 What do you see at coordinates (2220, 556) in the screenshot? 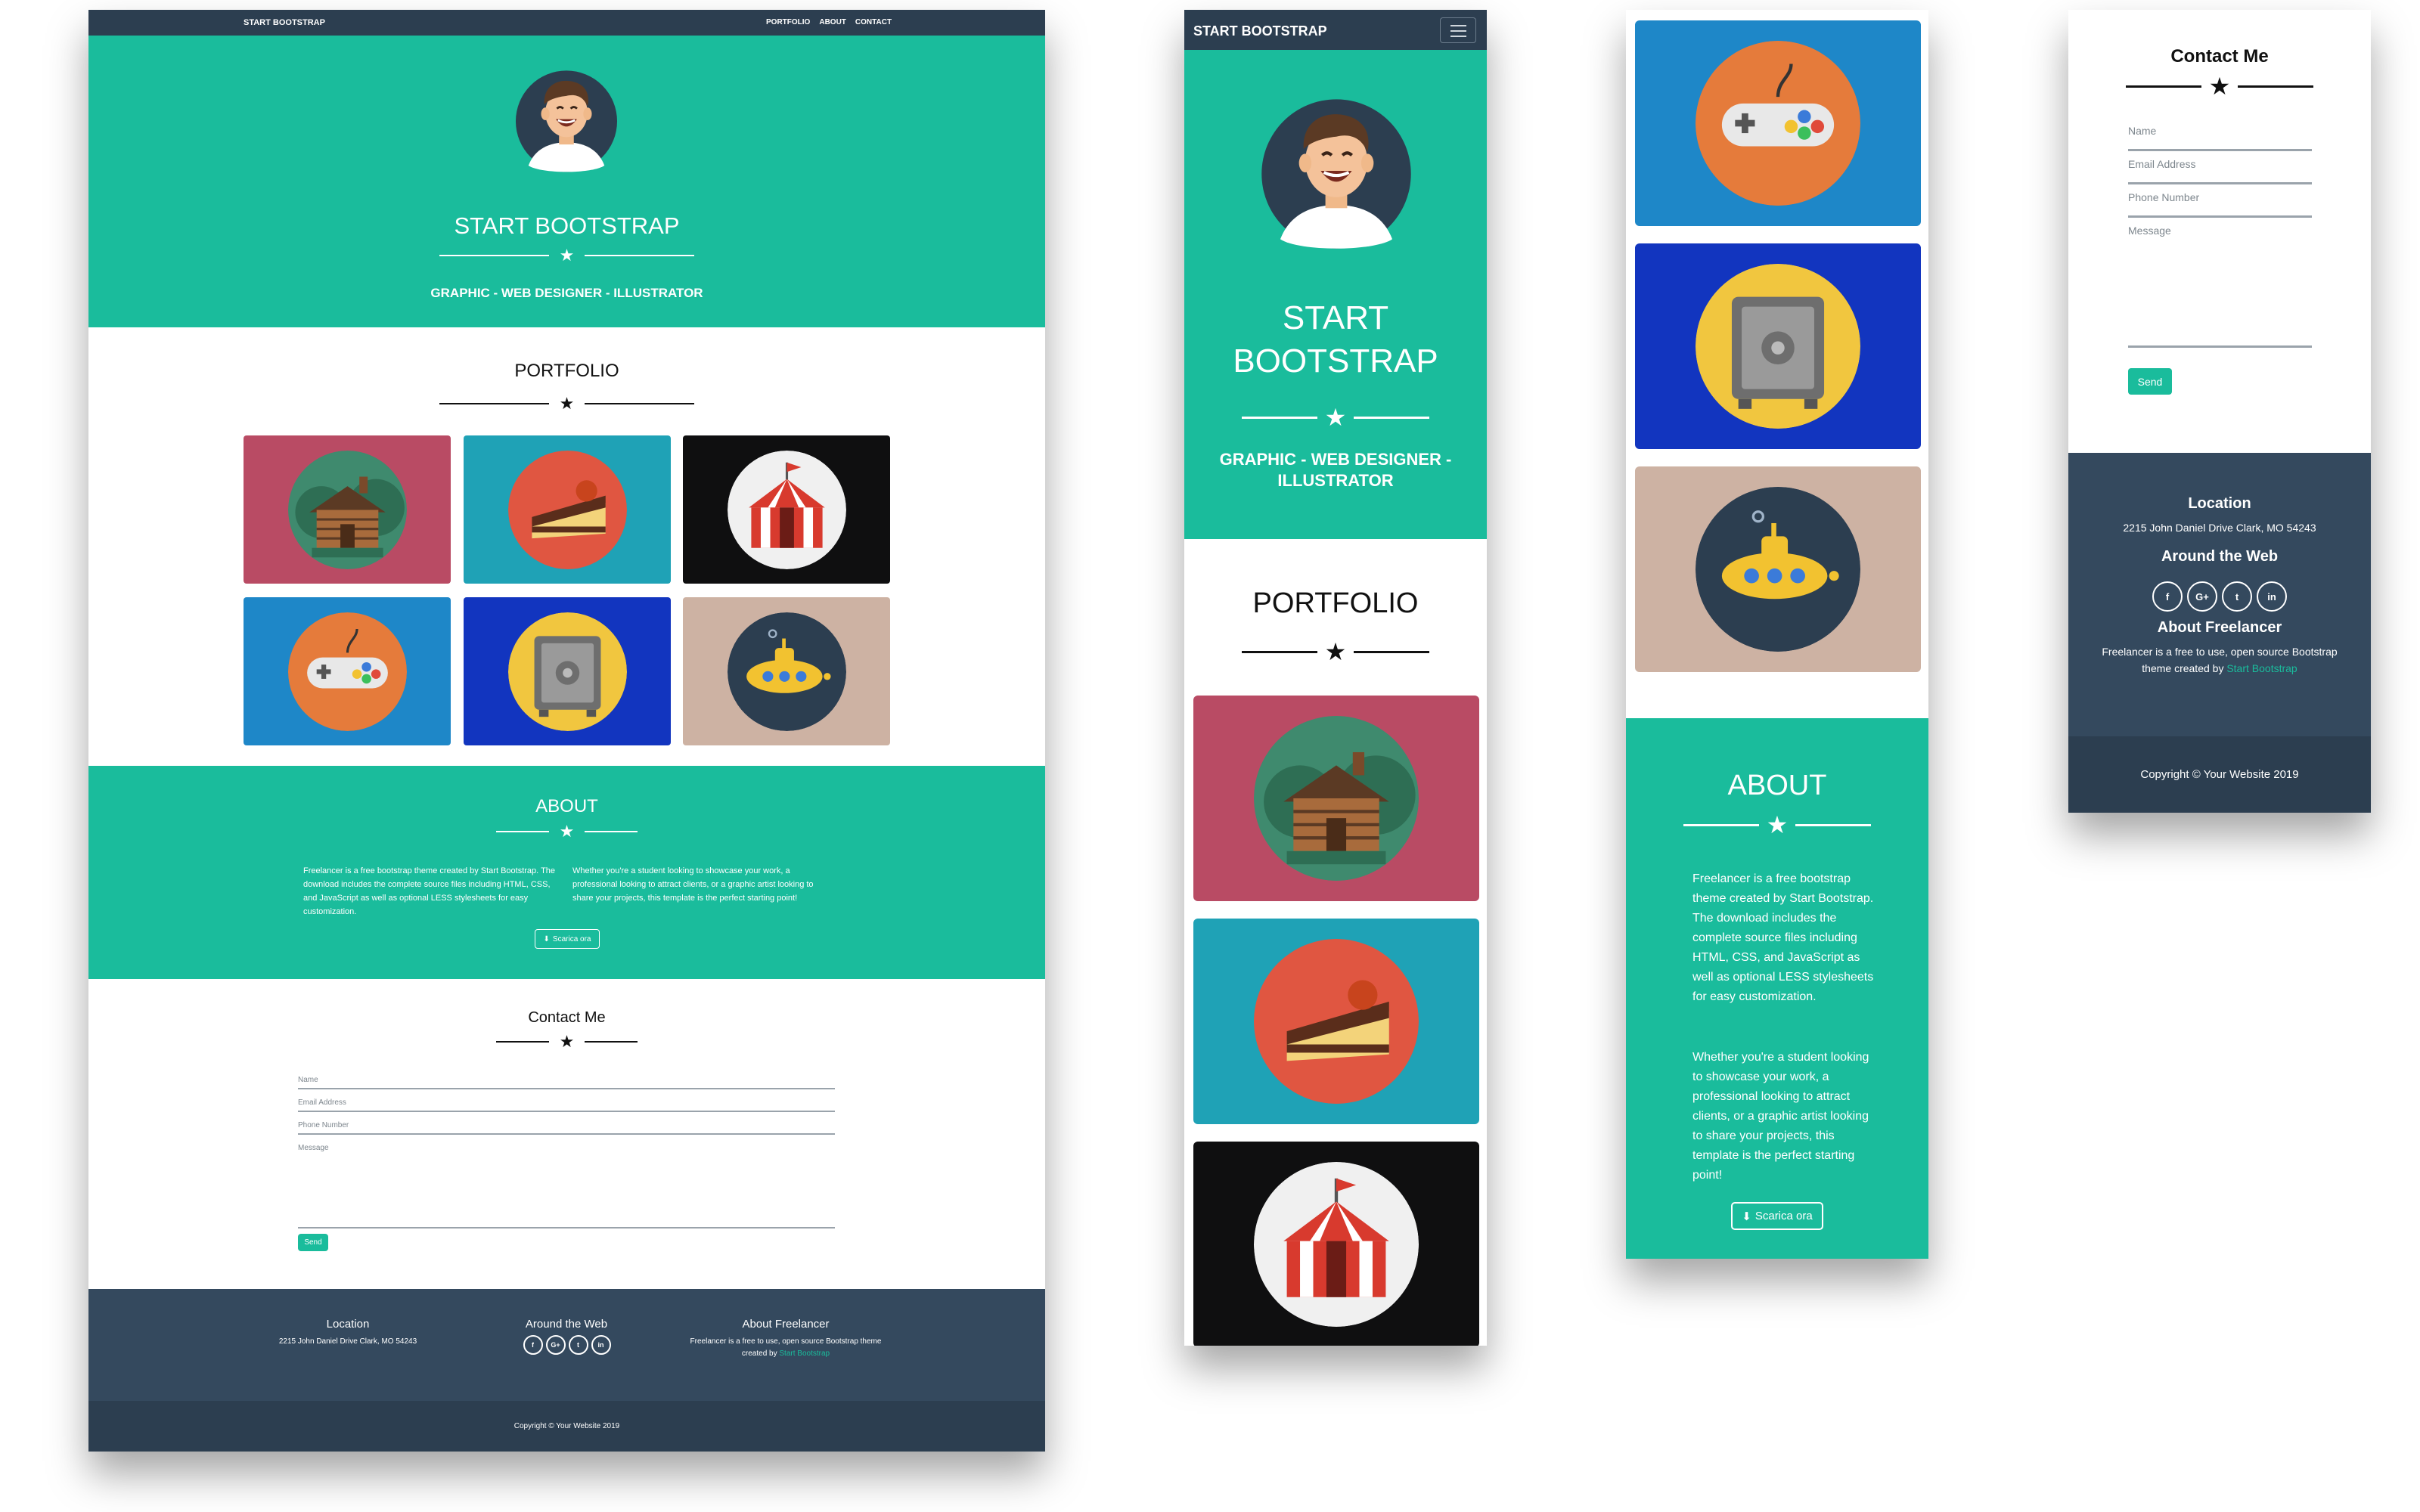
I see `footer-web-title: Around the Web` at bounding box center [2220, 556].